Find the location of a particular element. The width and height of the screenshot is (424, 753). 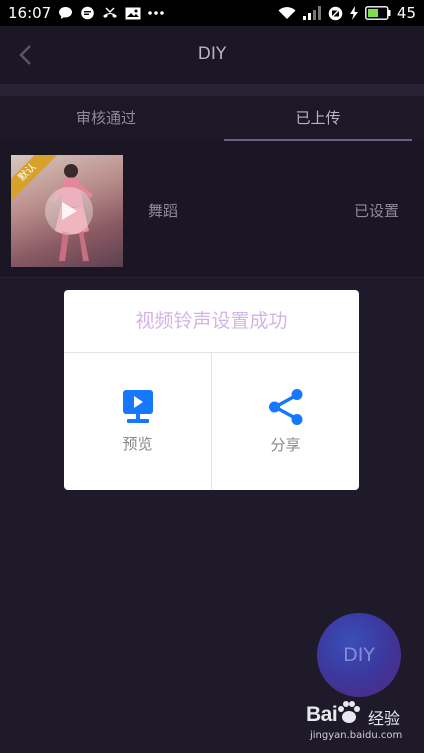

share-label: 分享 is located at coordinates (285, 445).